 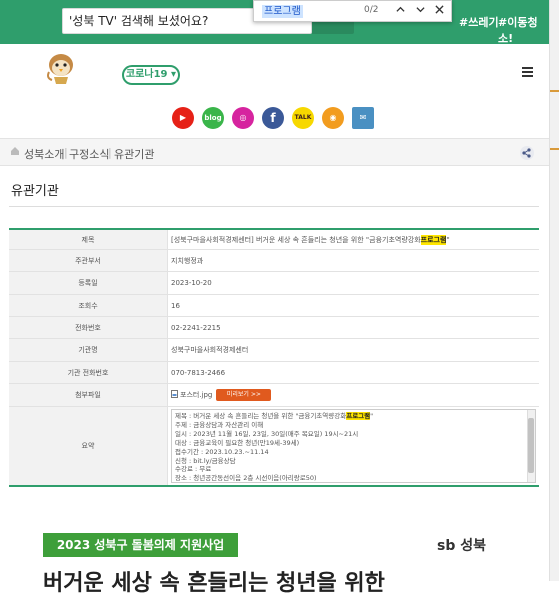 What do you see at coordinates (219, 424) in the screenshot?
I see `summary-line: 주제 : 금융상담과 자산관리 이해` at bounding box center [219, 424].